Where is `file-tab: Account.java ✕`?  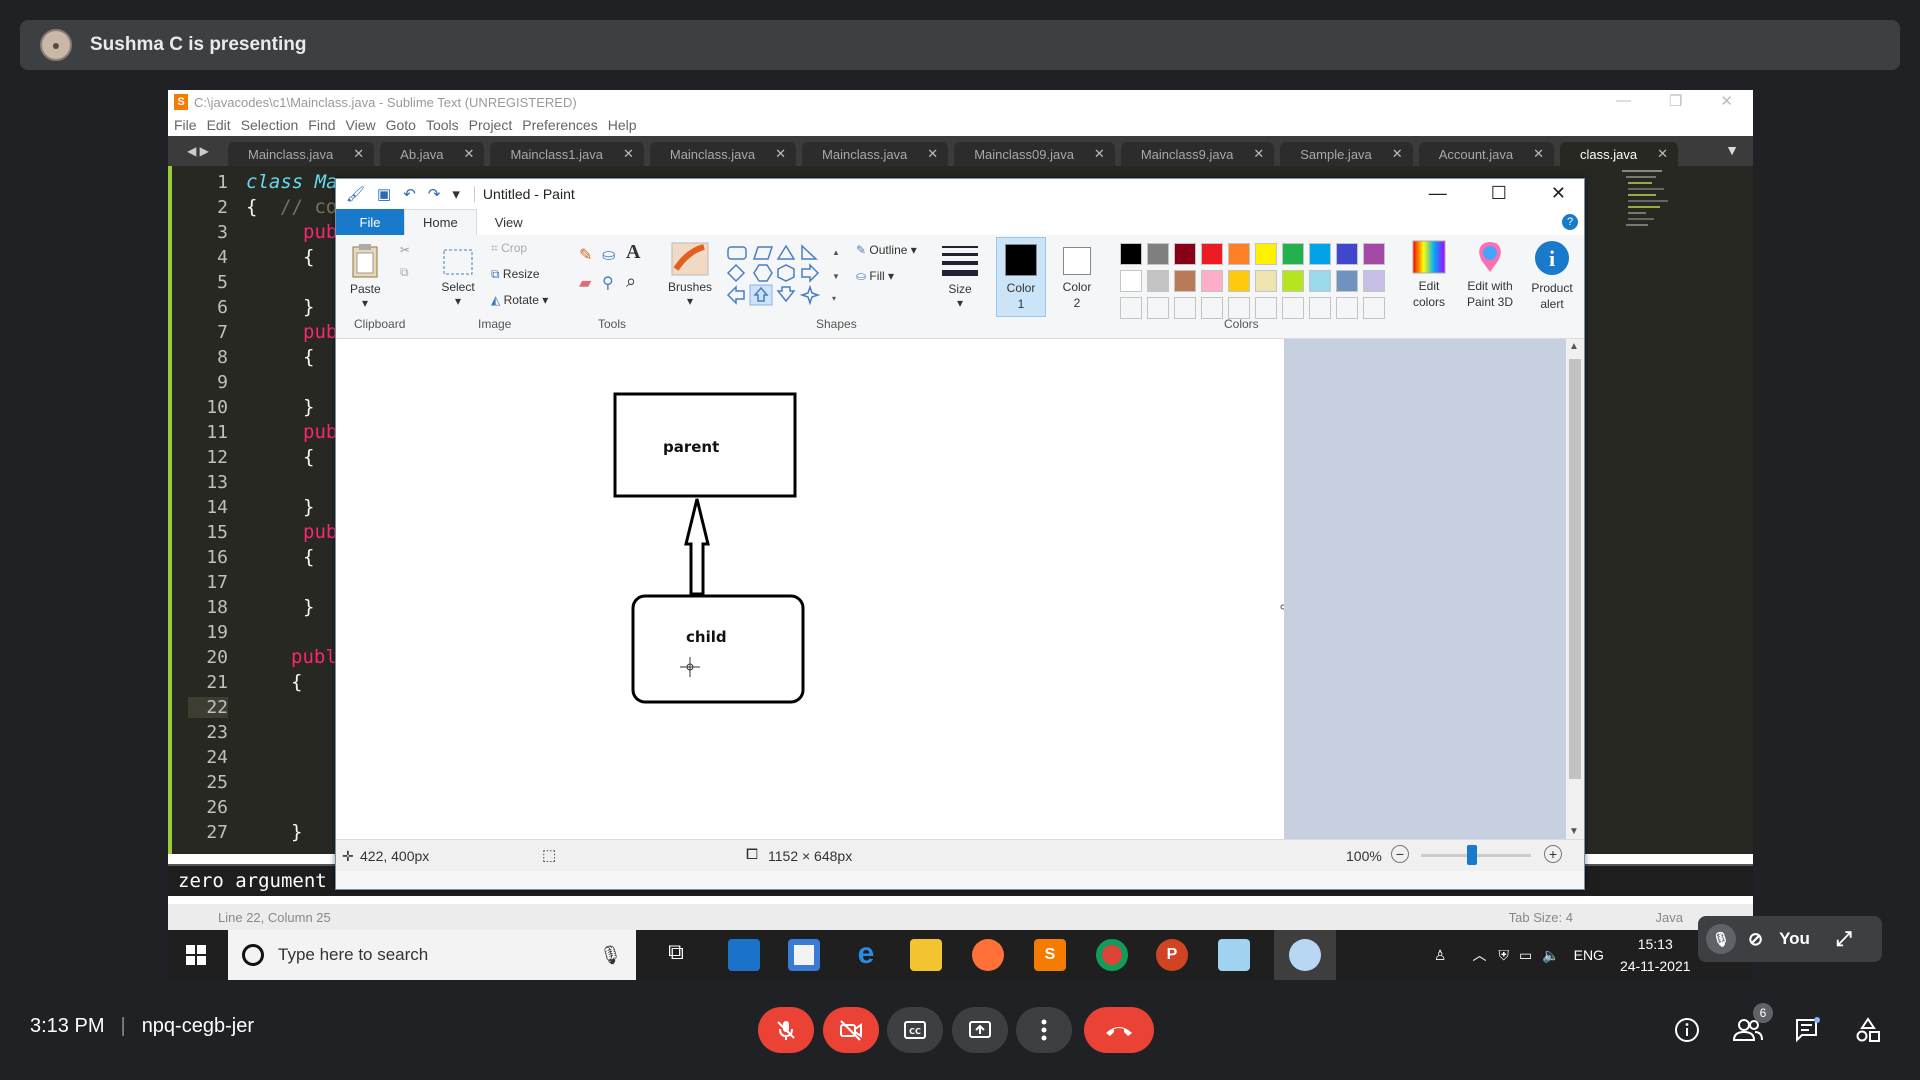 file-tab: Account.java ✕ is located at coordinates (1486, 154).